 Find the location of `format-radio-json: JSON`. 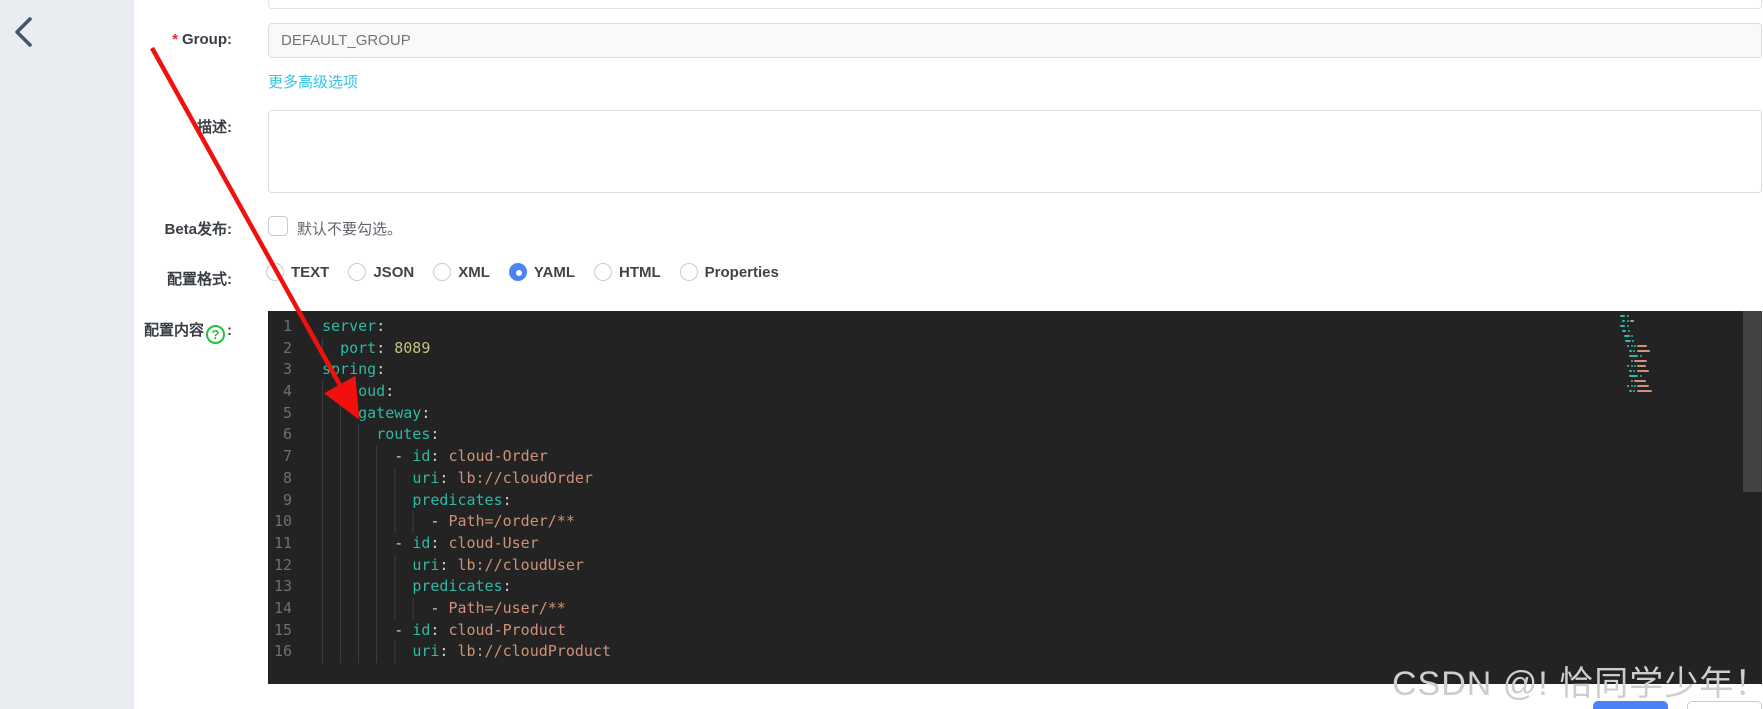

format-radio-json: JSON is located at coordinates (381, 272).